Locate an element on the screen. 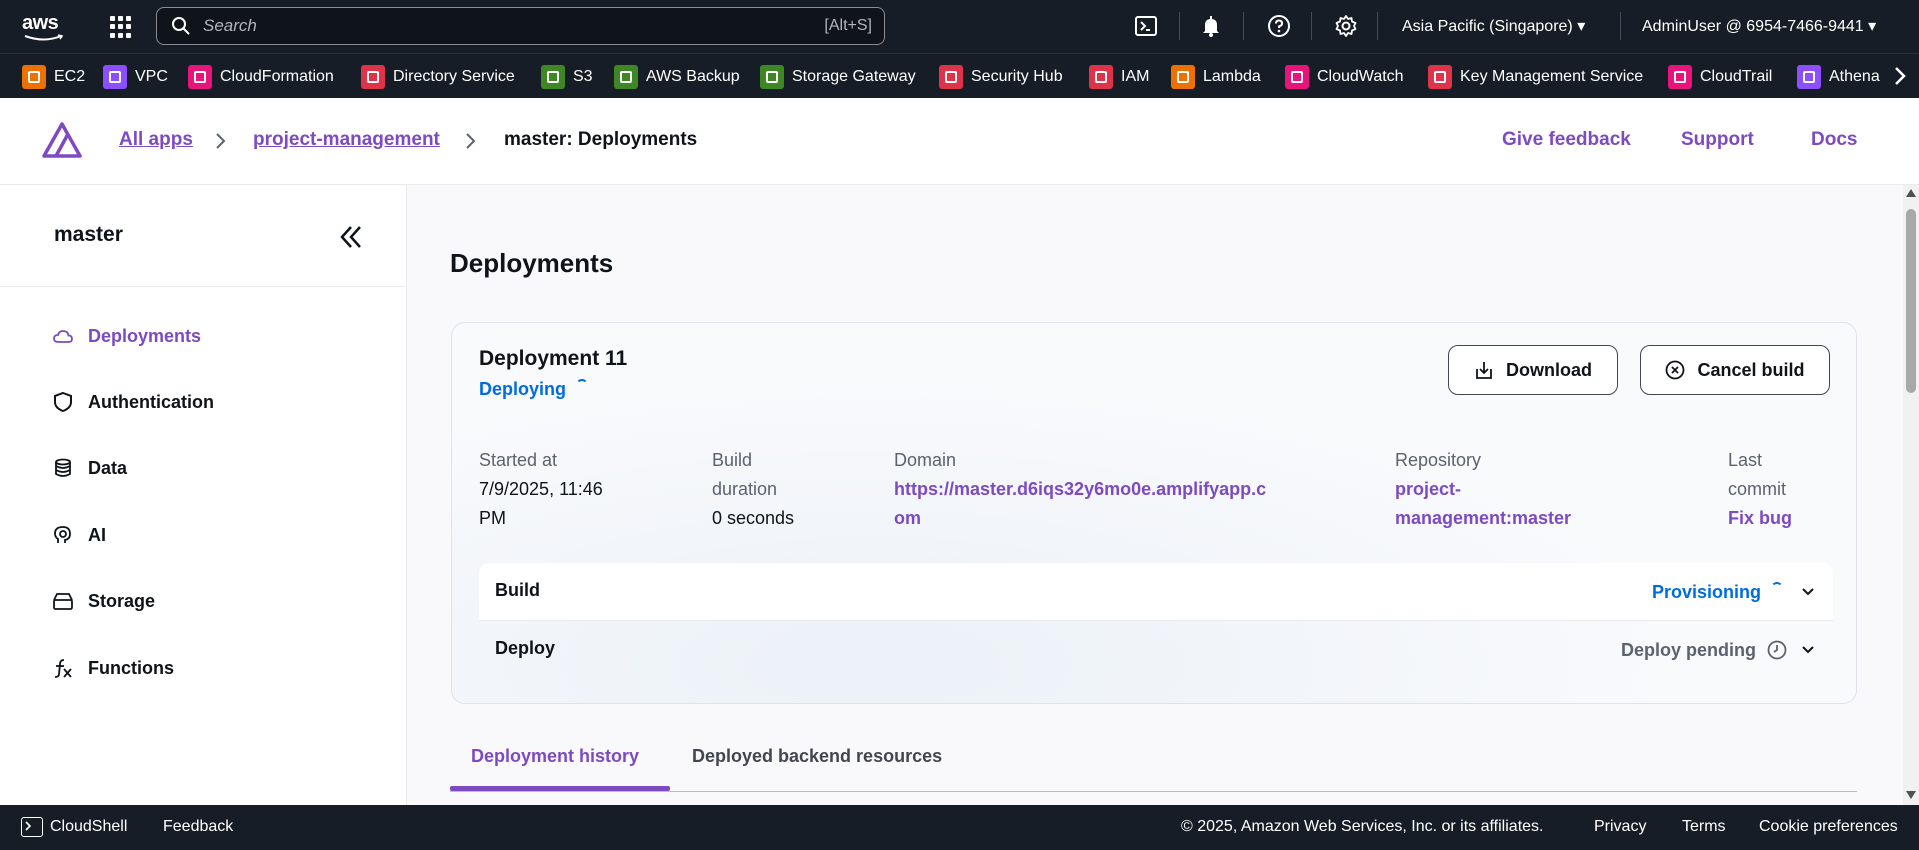 Image resolution: width=1919 pixels, height=850 pixels. iam-icon is located at coordinates (1101, 77).